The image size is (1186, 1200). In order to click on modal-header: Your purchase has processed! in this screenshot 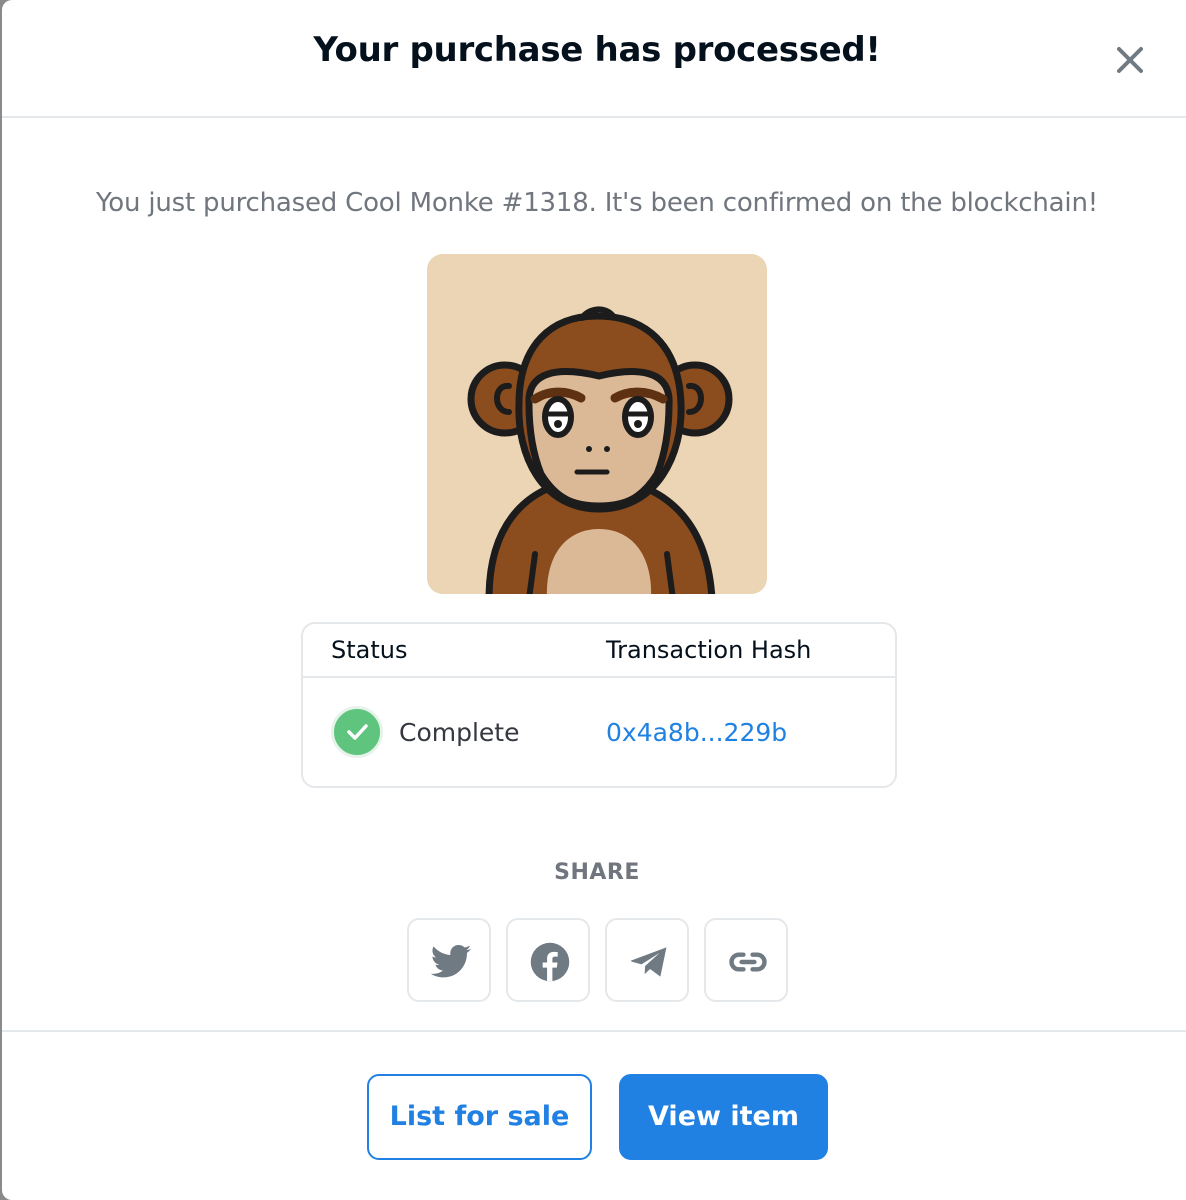, I will do `click(594, 59)`.